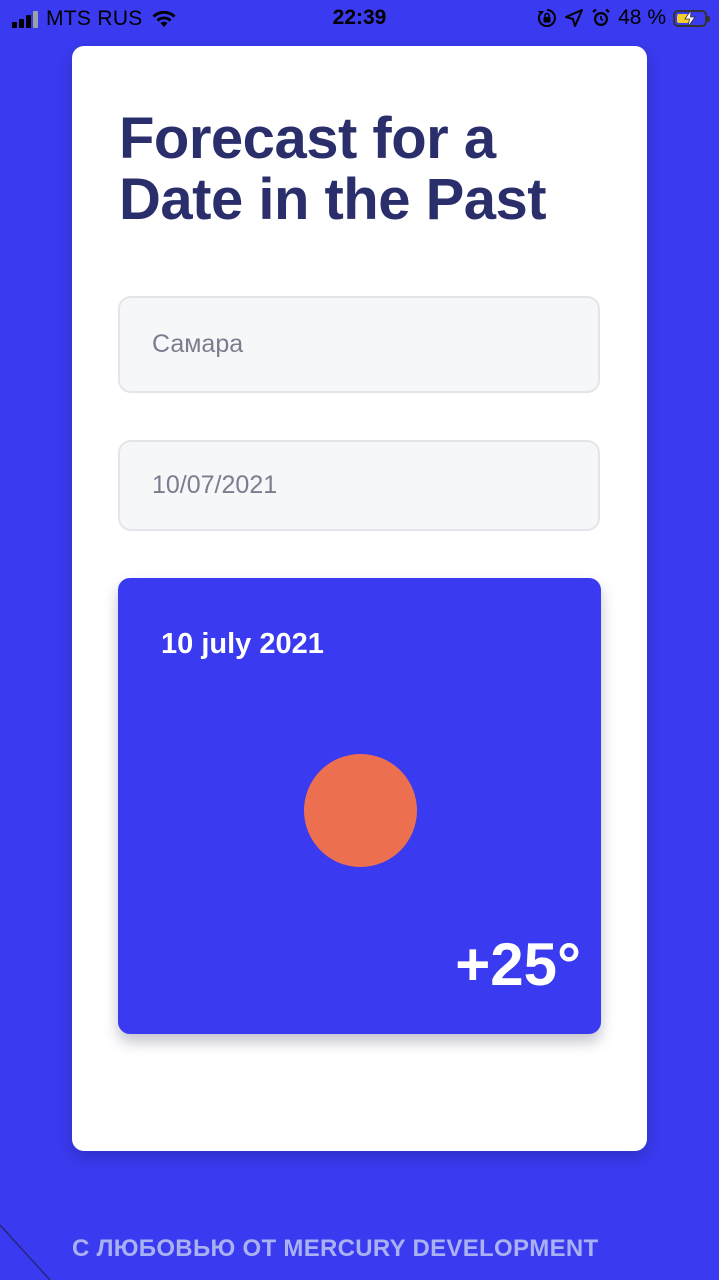 The image size is (719, 1280). What do you see at coordinates (574, 18) in the screenshot?
I see `location-arrow-icon` at bounding box center [574, 18].